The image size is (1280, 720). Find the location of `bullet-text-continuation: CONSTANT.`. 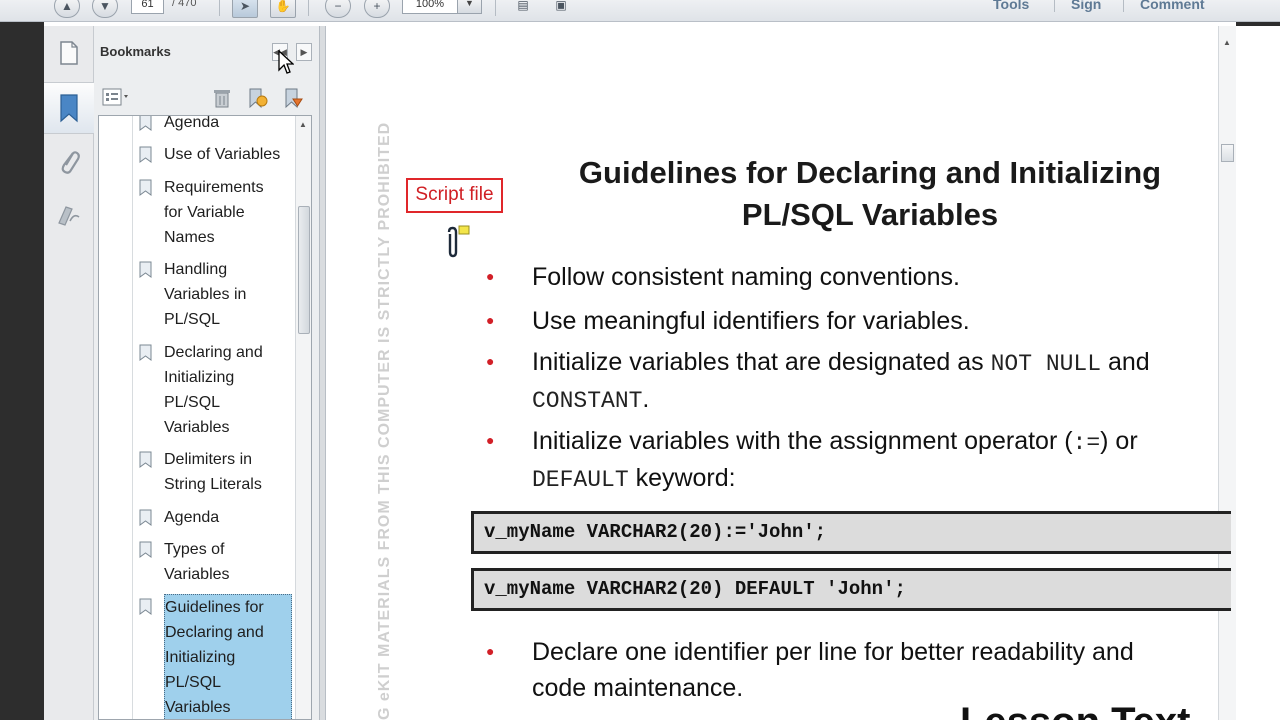

bullet-text-continuation: CONSTANT. is located at coordinates (590, 400).